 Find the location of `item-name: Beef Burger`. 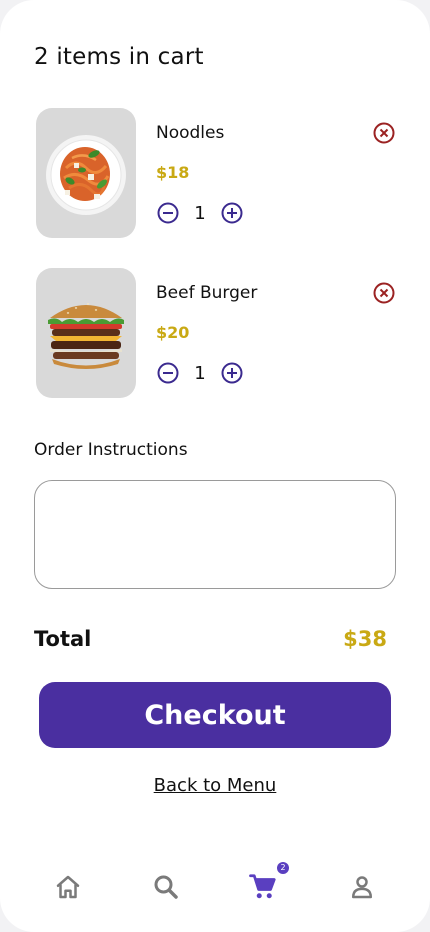

item-name: Beef Burger is located at coordinates (207, 293).